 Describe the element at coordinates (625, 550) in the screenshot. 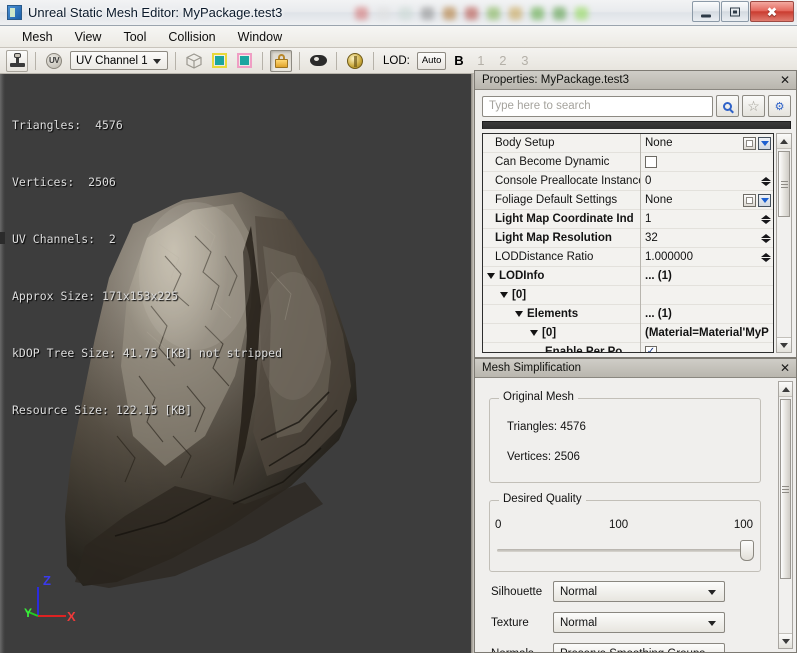

I see `quality-slider-track` at that location.